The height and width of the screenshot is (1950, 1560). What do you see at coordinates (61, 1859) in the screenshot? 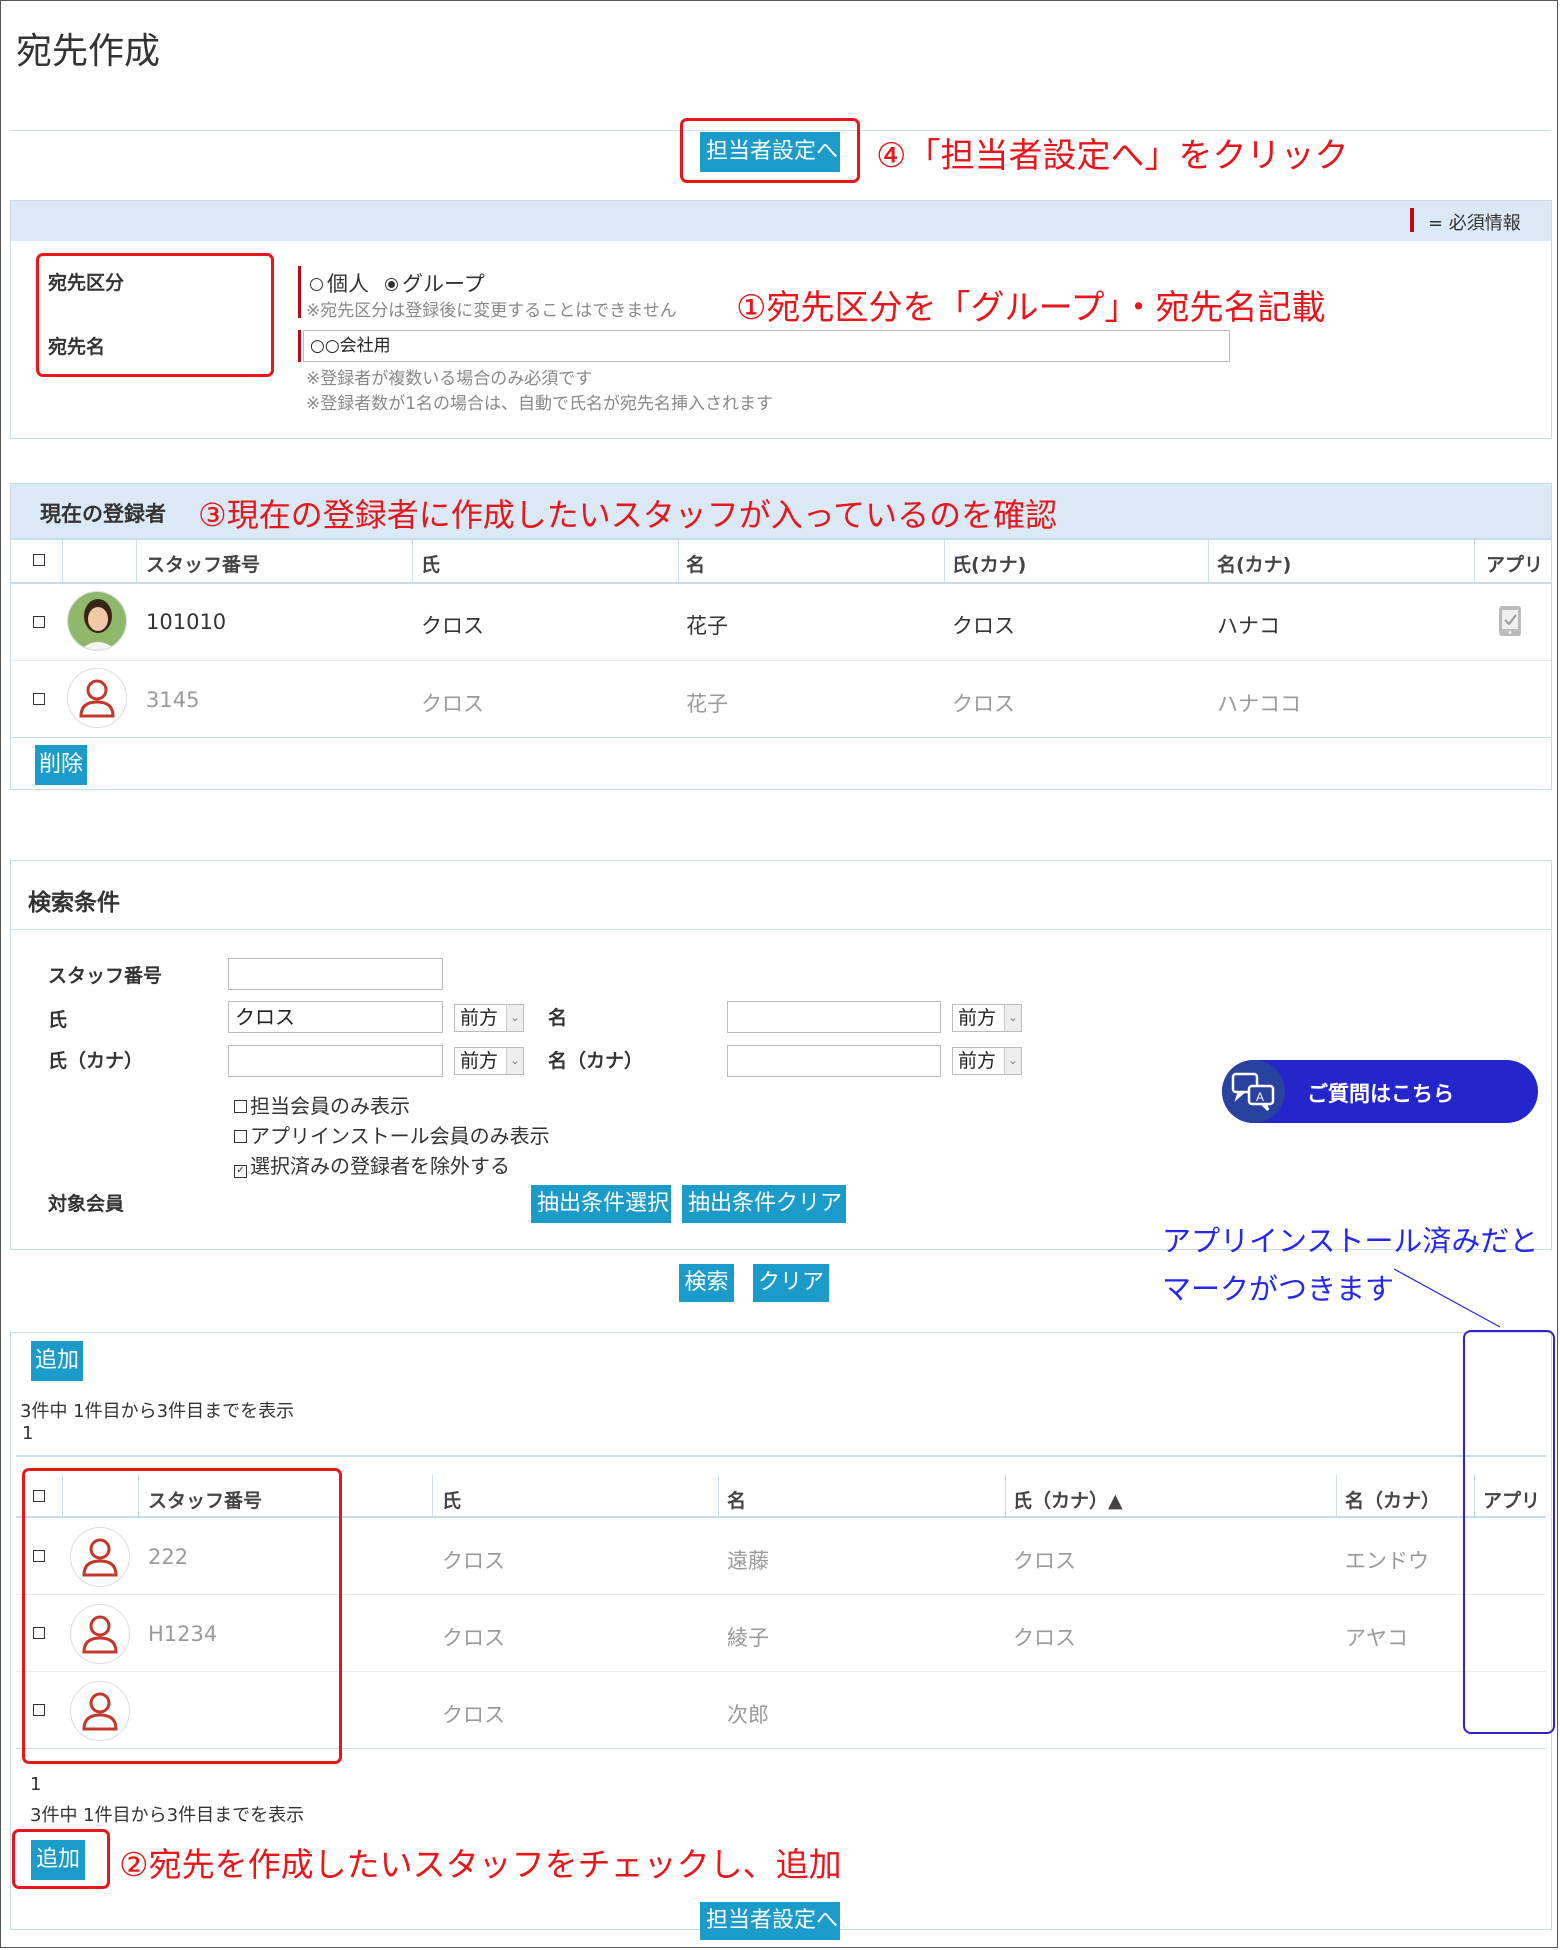
I see `highlight-add-bottom` at bounding box center [61, 1859].